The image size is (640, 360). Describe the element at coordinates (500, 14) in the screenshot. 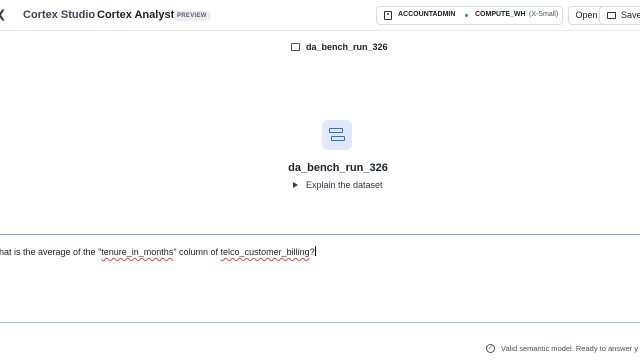

I see `warehouse-label: COMPUTE_WH` at that location.